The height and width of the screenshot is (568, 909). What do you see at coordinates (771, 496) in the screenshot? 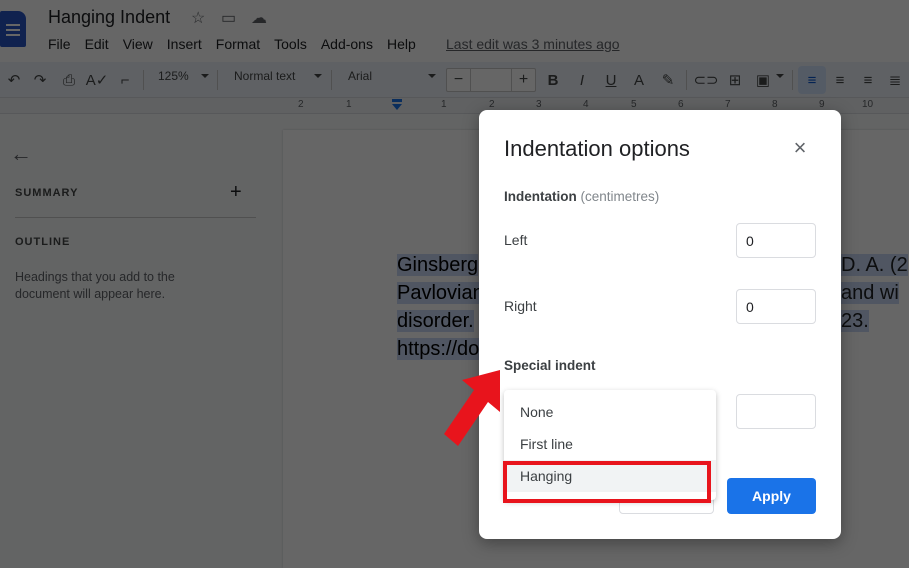
I see `apply-button: Apply` at bounding box center [771, 496].